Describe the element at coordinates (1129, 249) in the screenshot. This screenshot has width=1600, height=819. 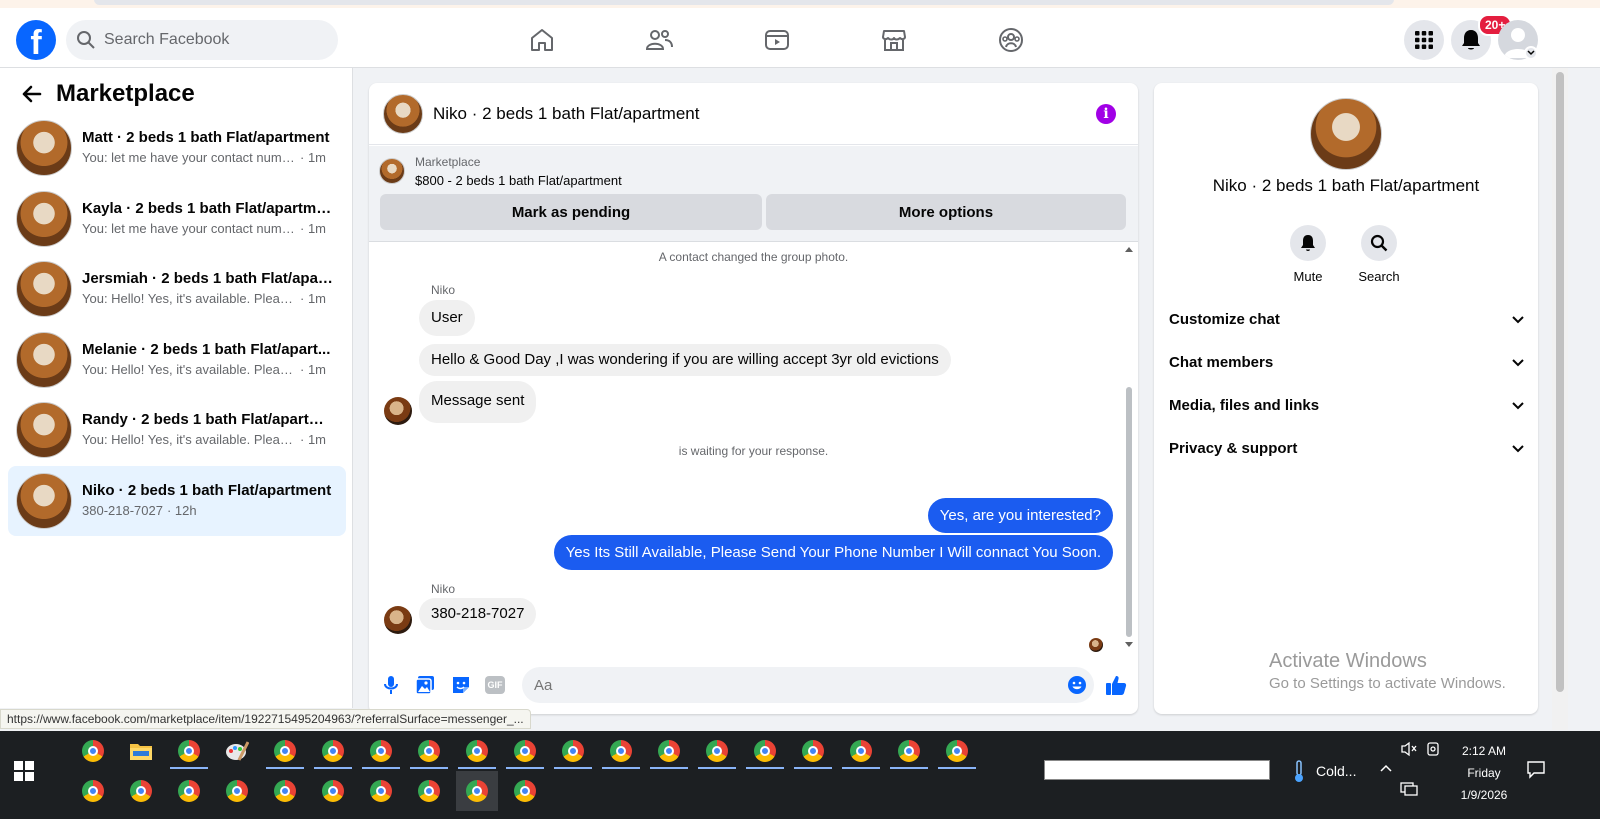
I see `scroll-up-icon` at that location.